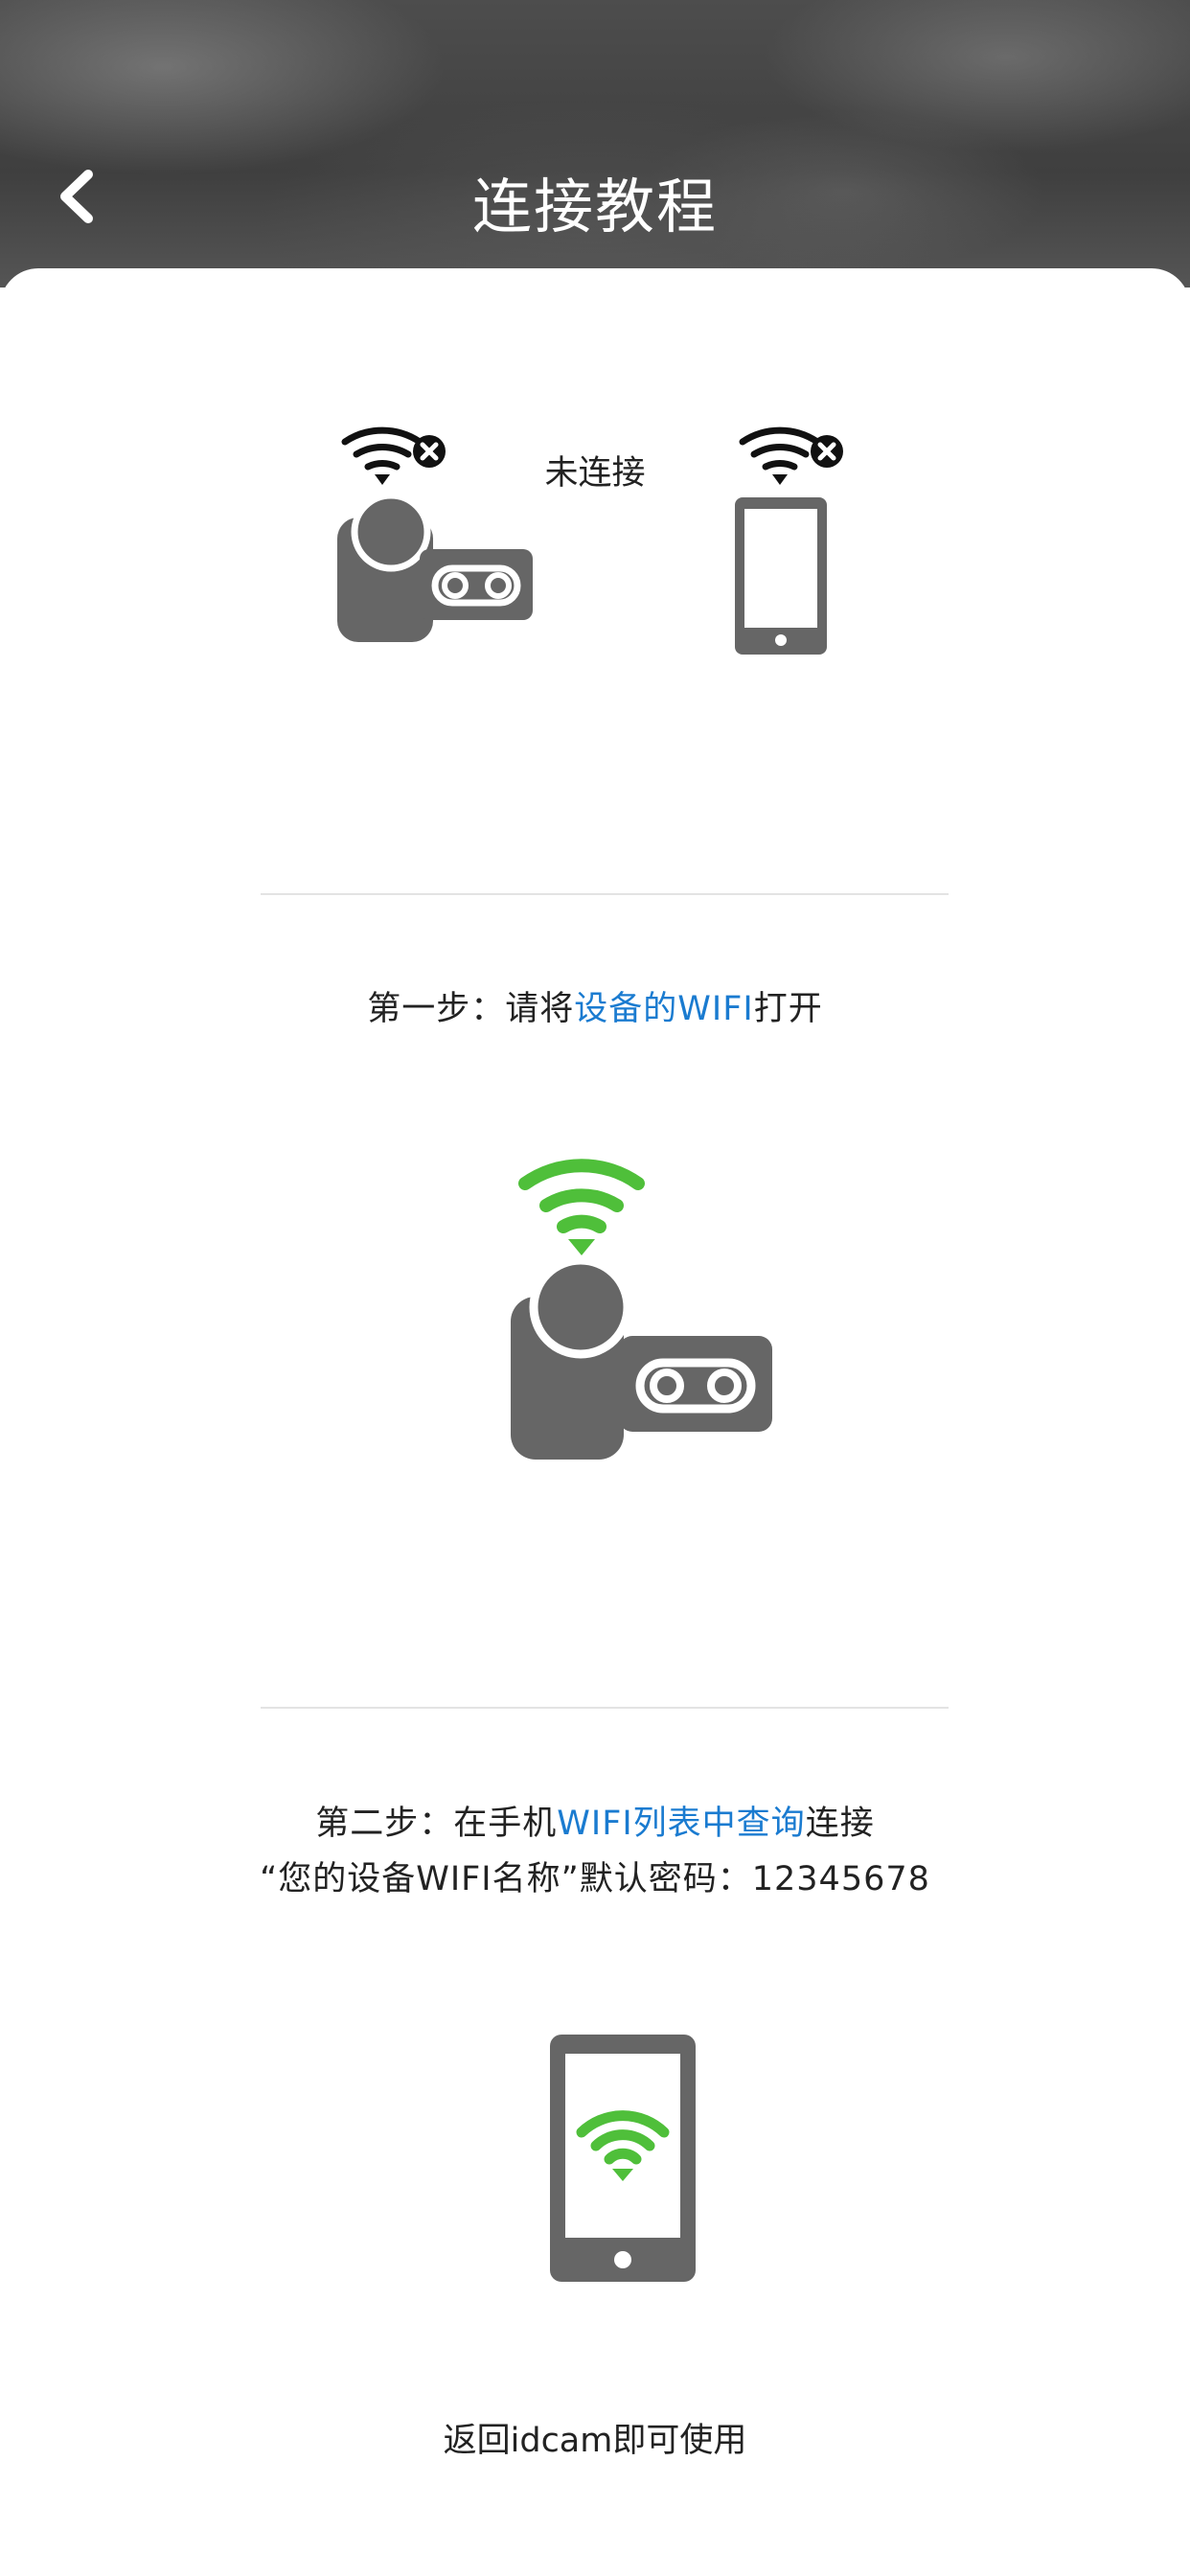  What do you see at coordinates (471, 1009) in the screenshot?
I see `step1-prefix: 第一步：请将` at bounding box center [471, 1009].